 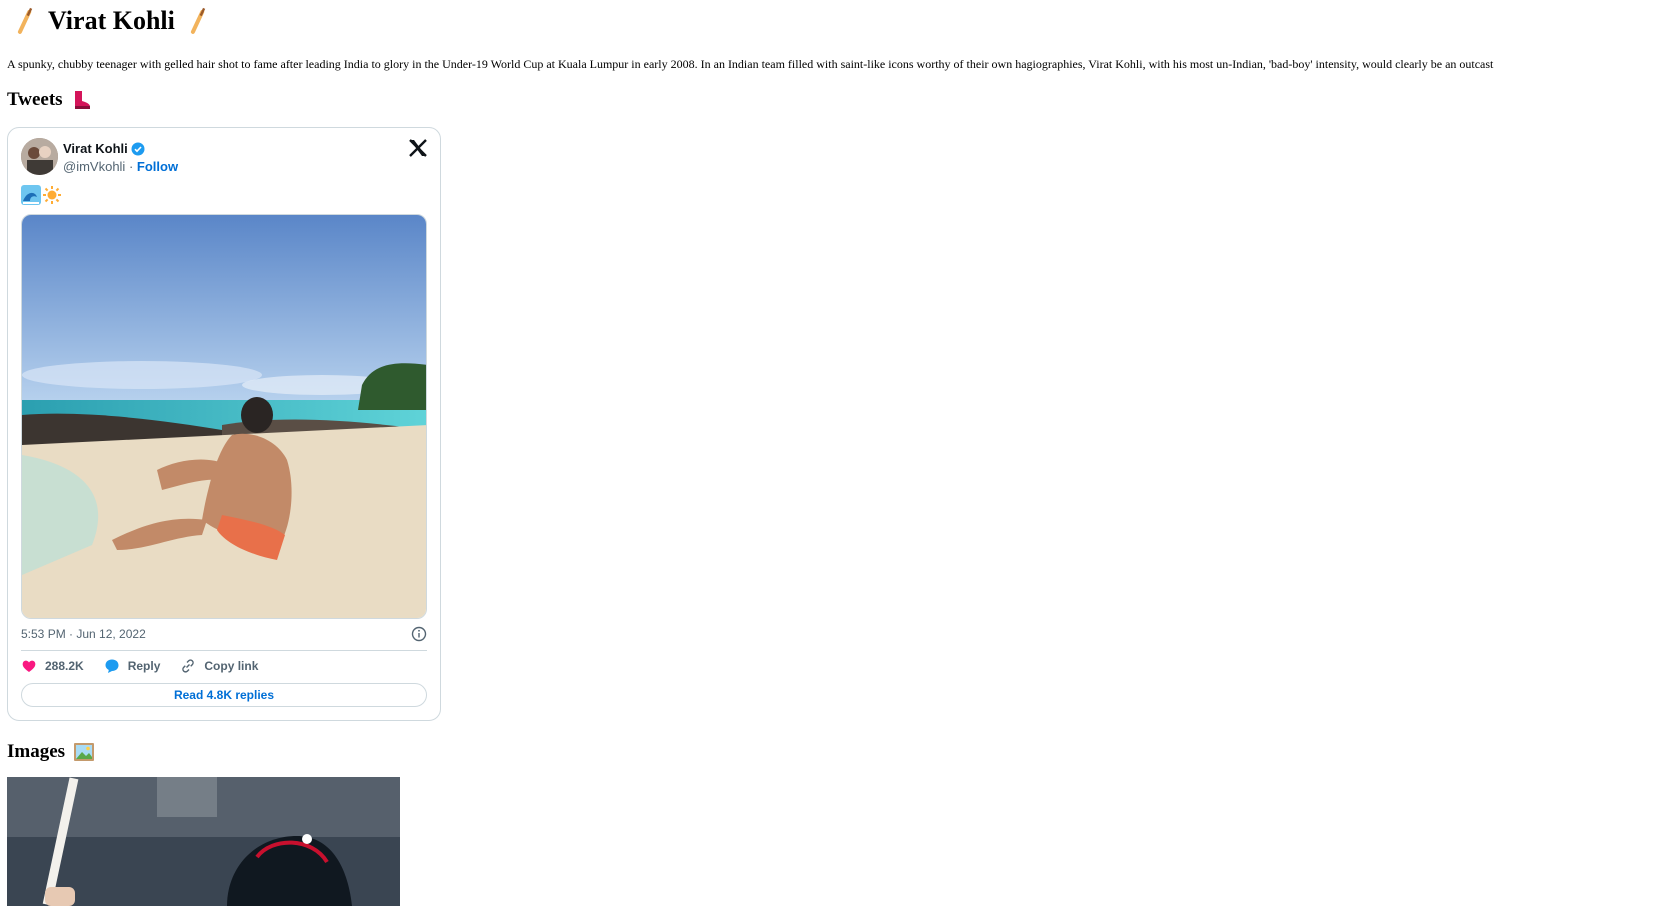 What do you see at coordinates (31, 195) in the screenshot?
I see `wave-icon` at bounding box center [31, 195].